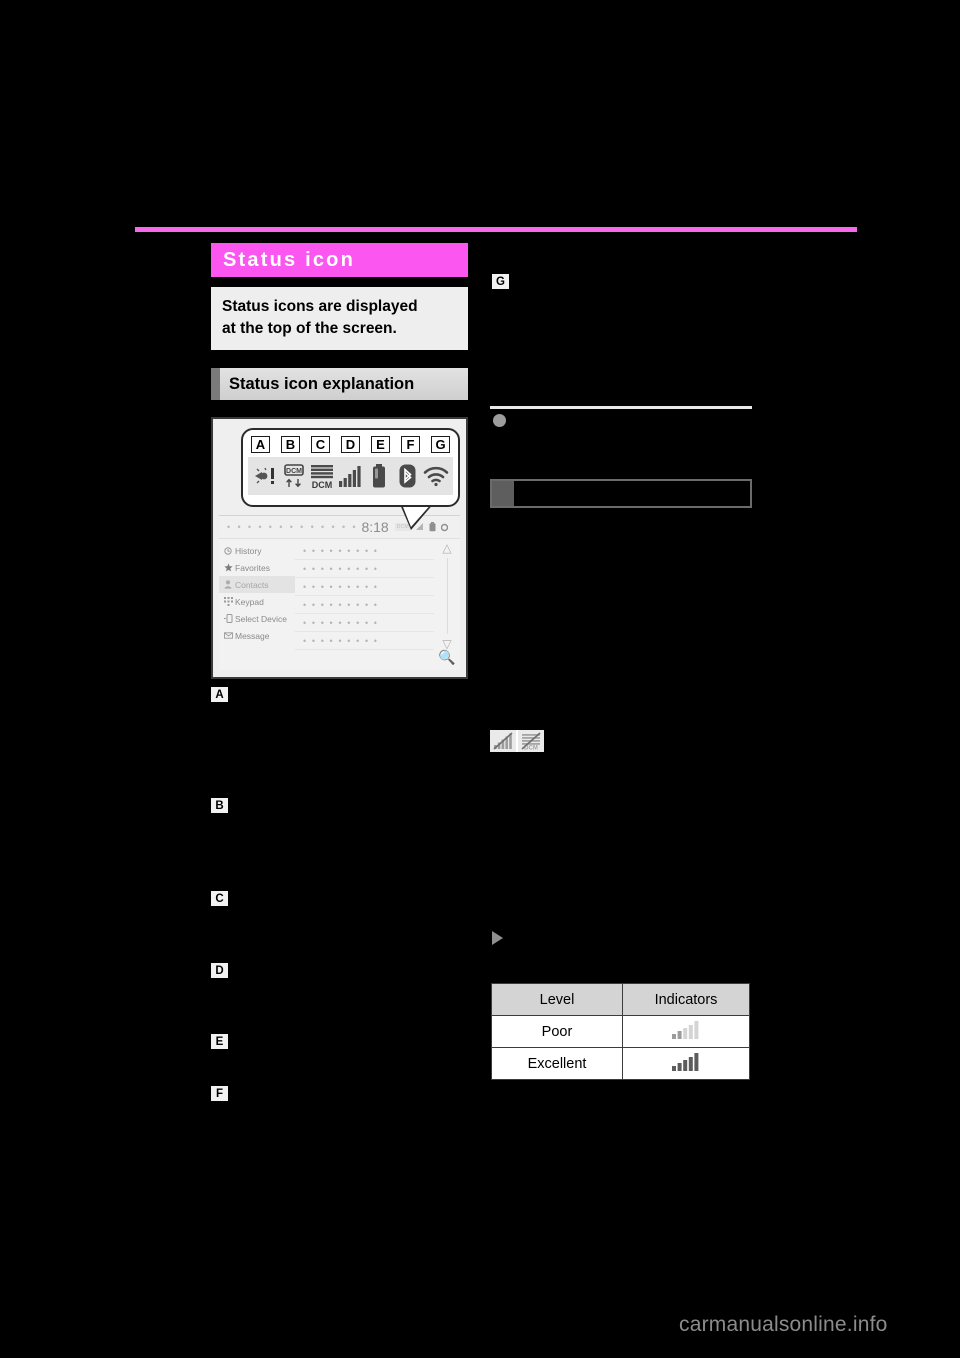 The image size is (960, 1358). Describe the element at coordinates (379, 476) in the screenshot. I see `battery-icon` at that location.